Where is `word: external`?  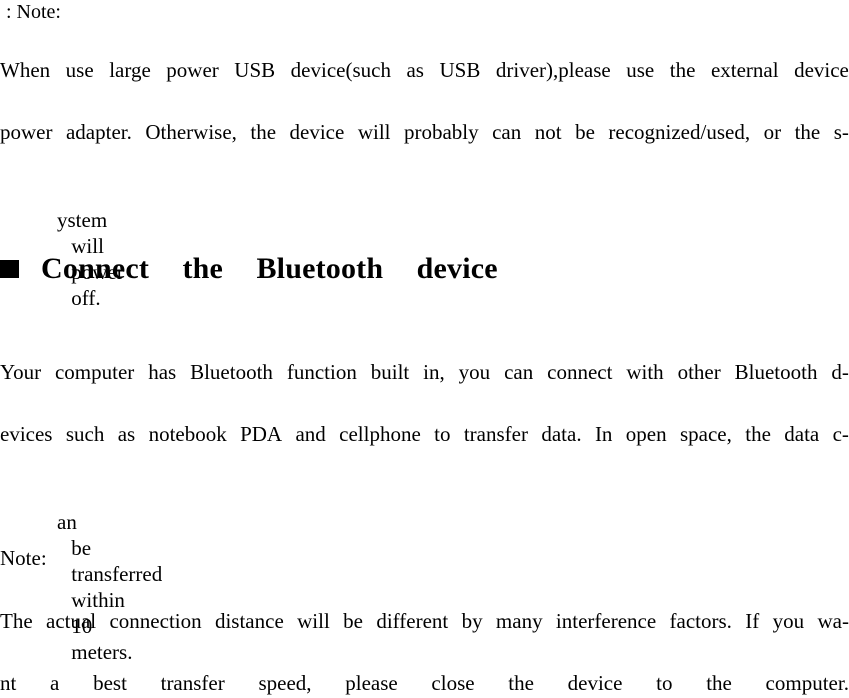 word: external is located at coordinates (744, 70).